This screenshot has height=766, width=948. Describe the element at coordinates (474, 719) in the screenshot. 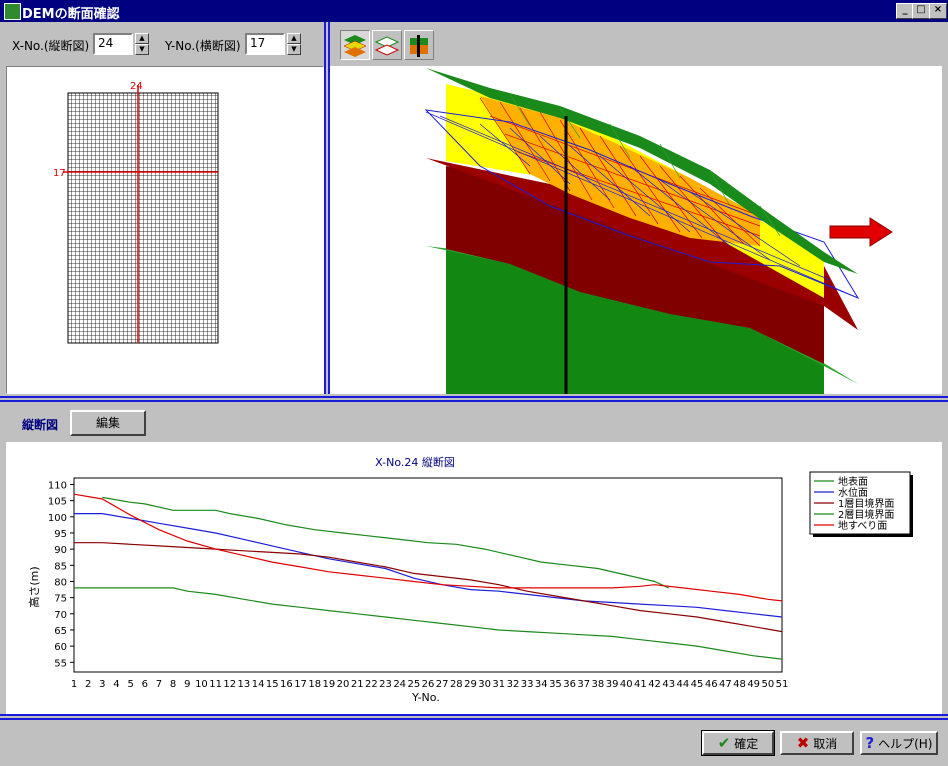

I see `footer-divider-bottom` at that location.